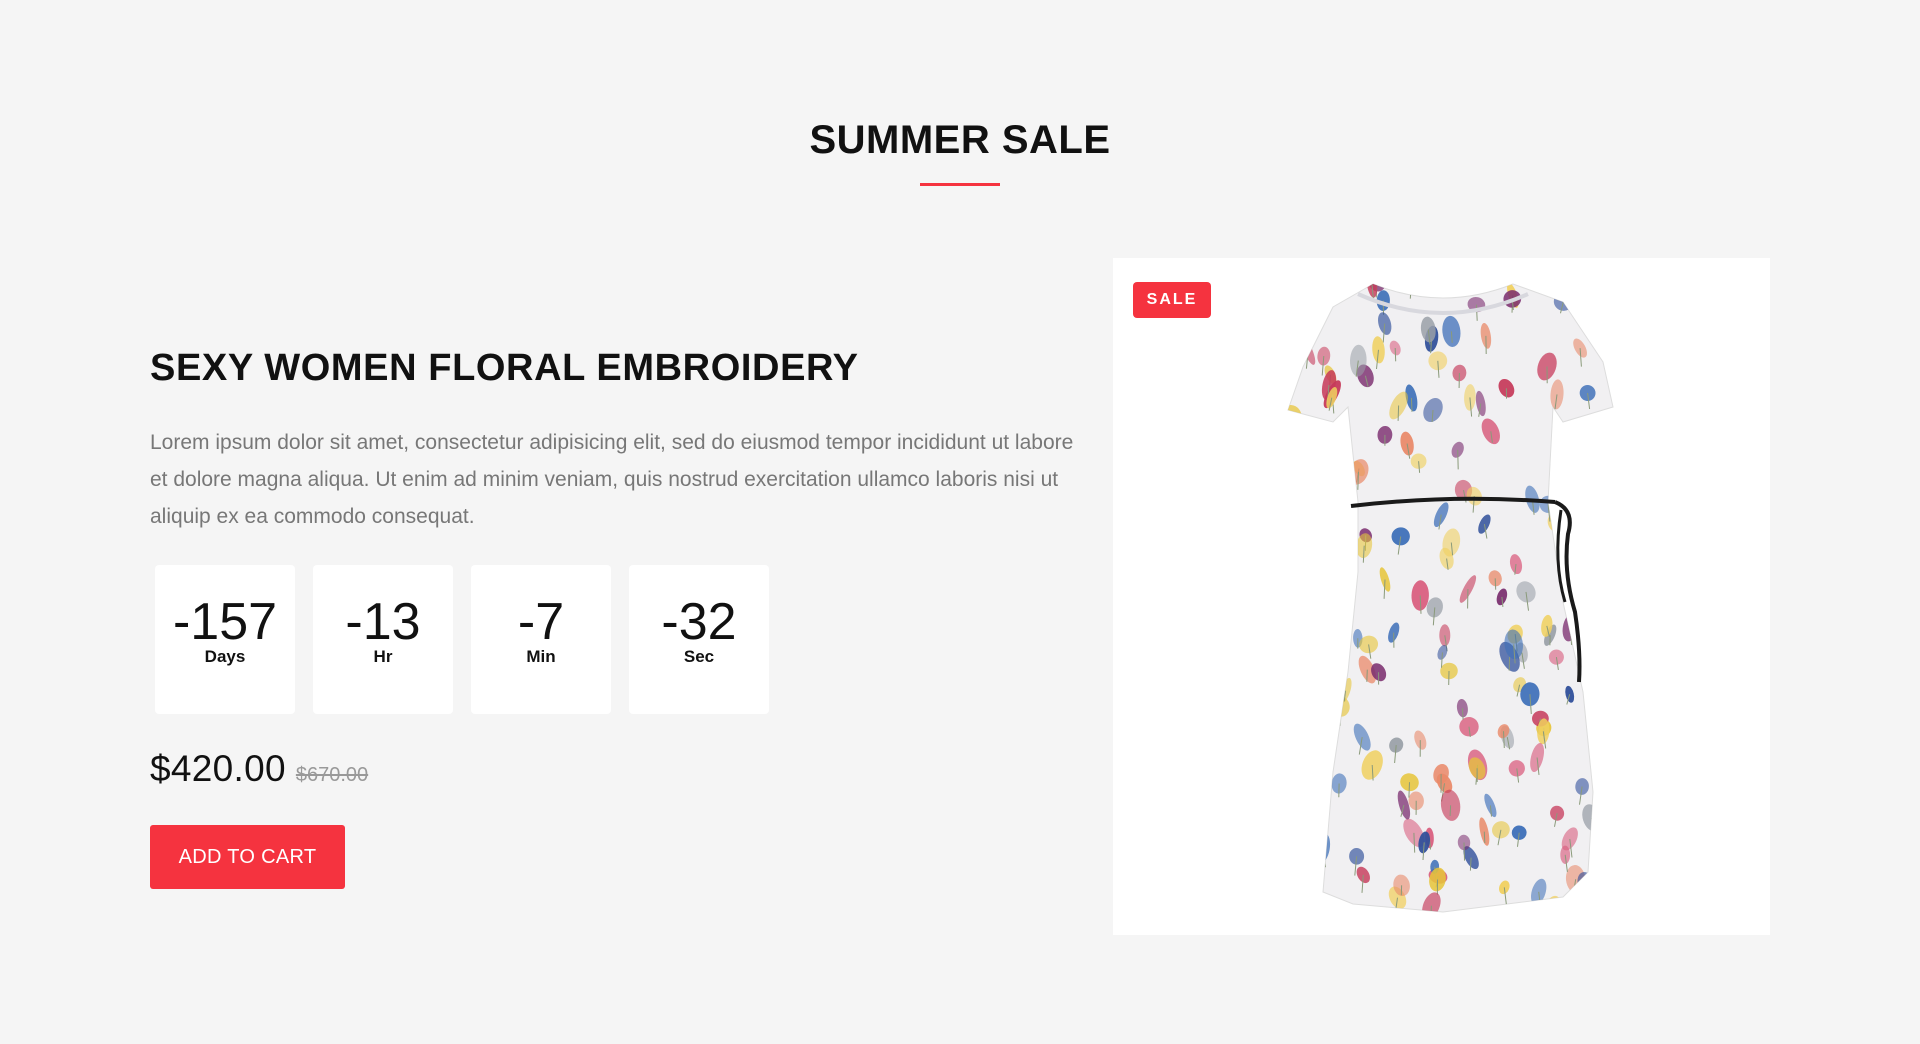  What do you see at coordinates (1172, 300) in the screenshot?
I see `sale-badge: SALE` at bounding box center [1172, 300].